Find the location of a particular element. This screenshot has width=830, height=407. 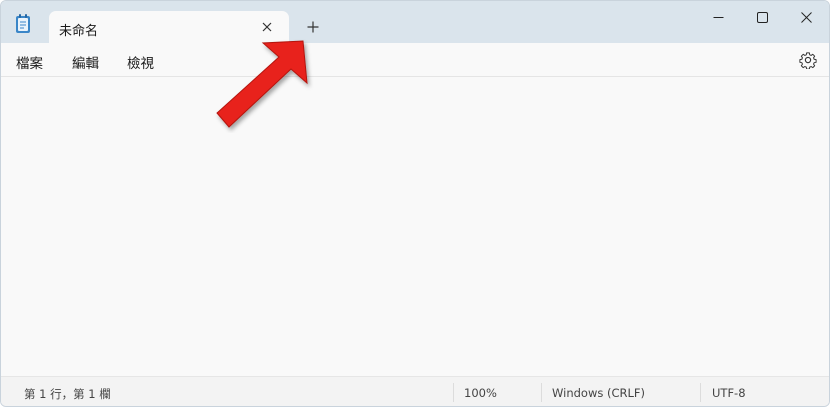

gear-icon is located at coordinates (808, 60).